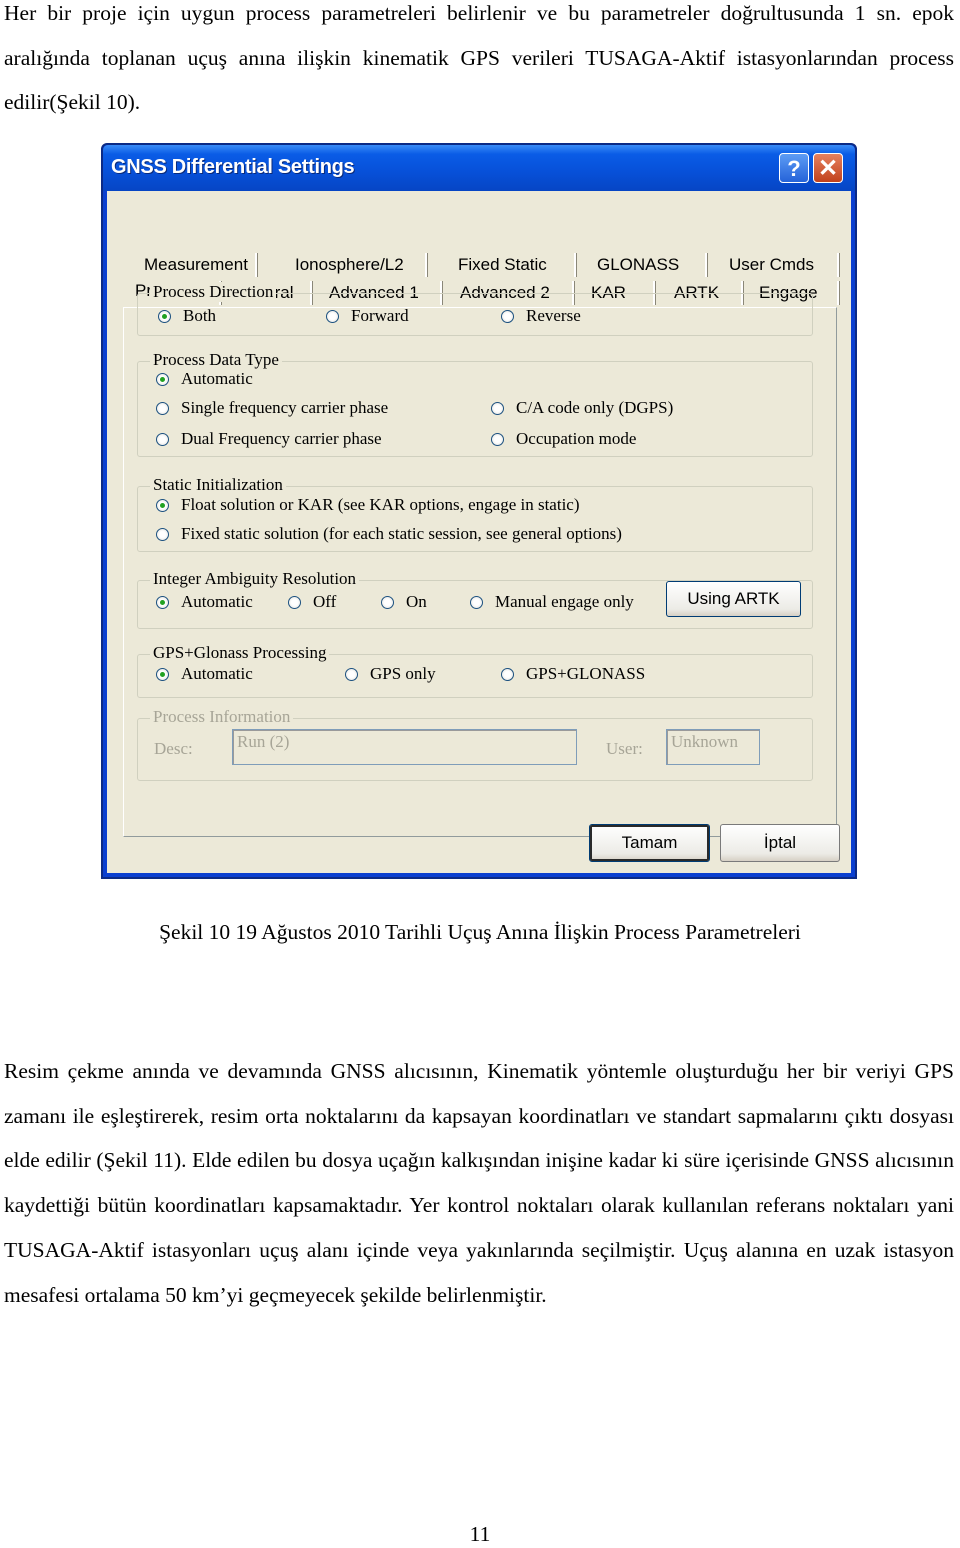 Image resolution: width=960 pixels, height=1548 pixels. What do you see at coordinates (216, 360) in the screenshot?
I see `group-title: Process Data Type` at bounding box center [216, 360].